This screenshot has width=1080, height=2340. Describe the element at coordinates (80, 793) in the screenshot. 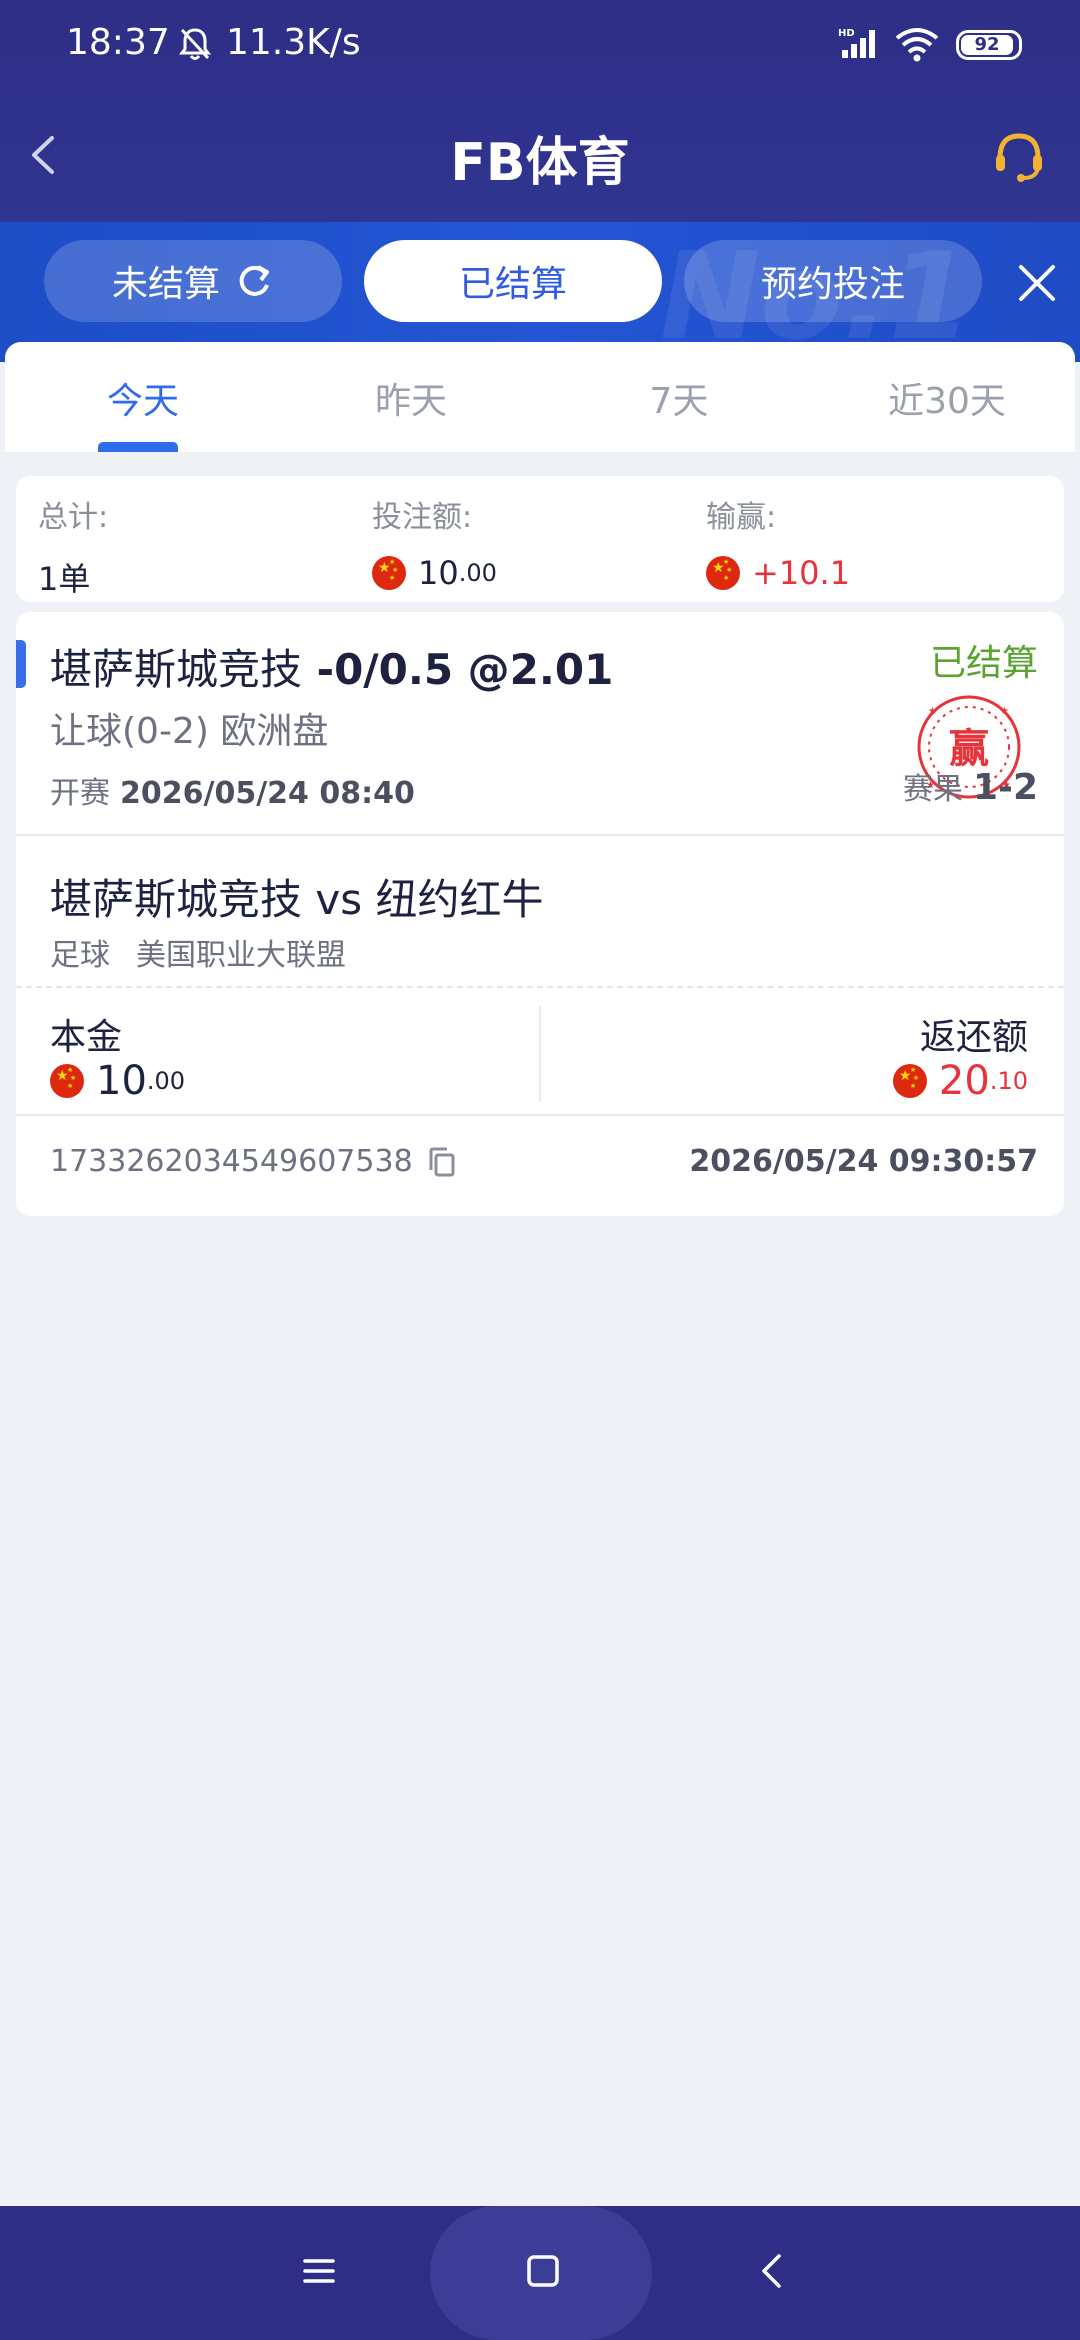

I see `bet-start-label: 开赛` at that location.